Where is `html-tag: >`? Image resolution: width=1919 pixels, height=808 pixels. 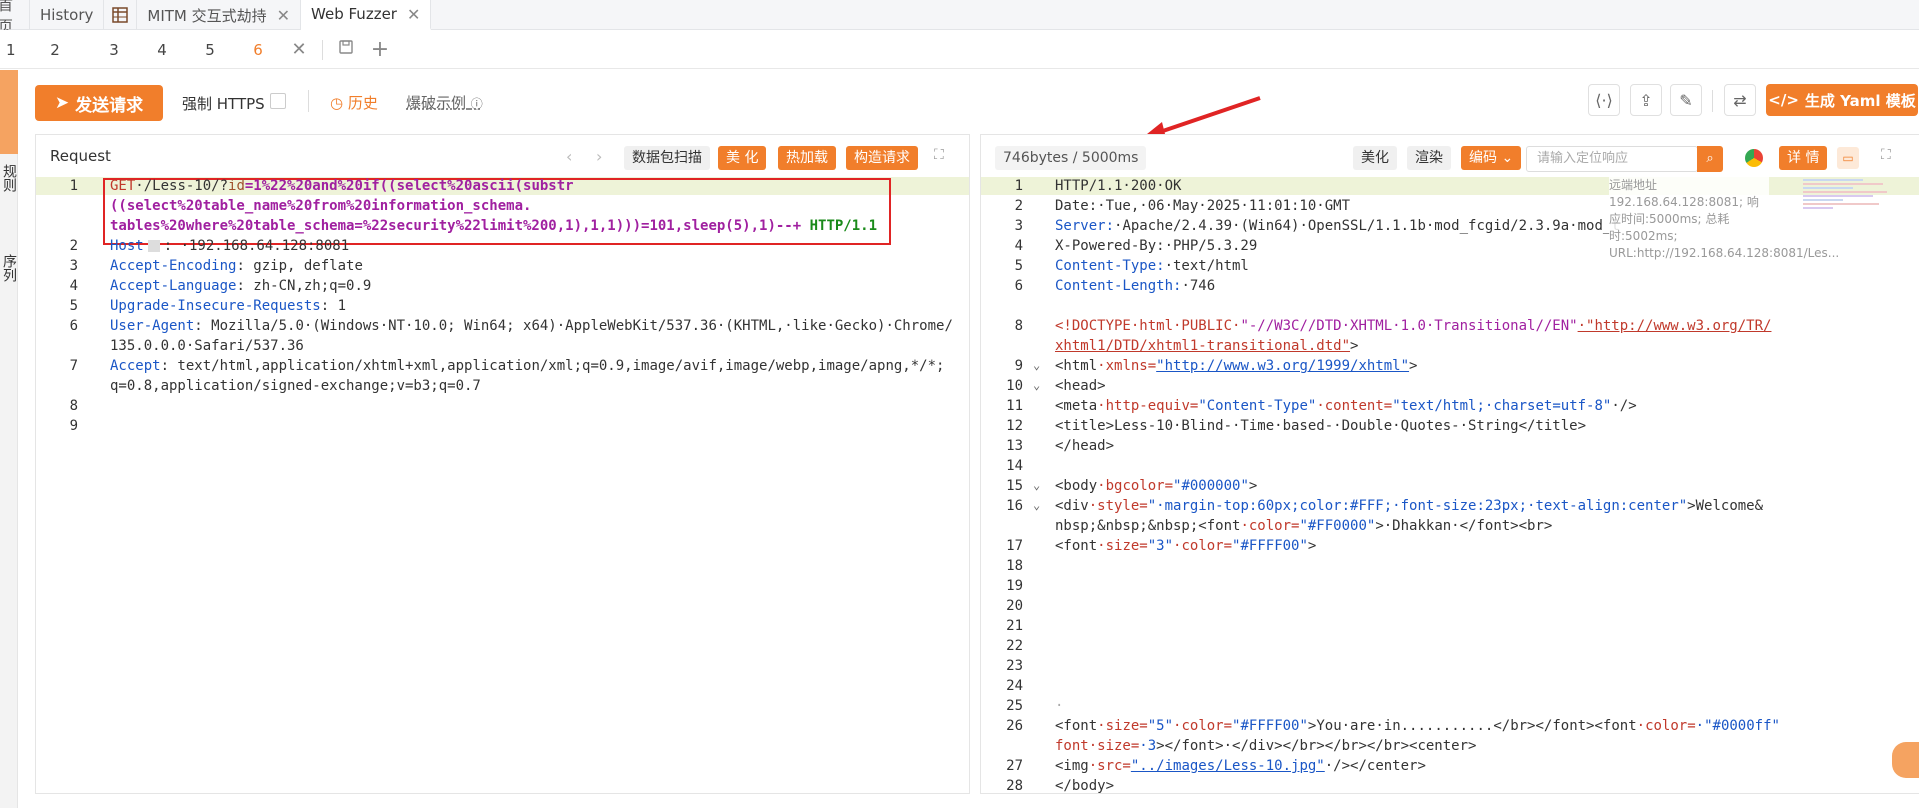 html-tag: > is located at coordinates (1253, 486).